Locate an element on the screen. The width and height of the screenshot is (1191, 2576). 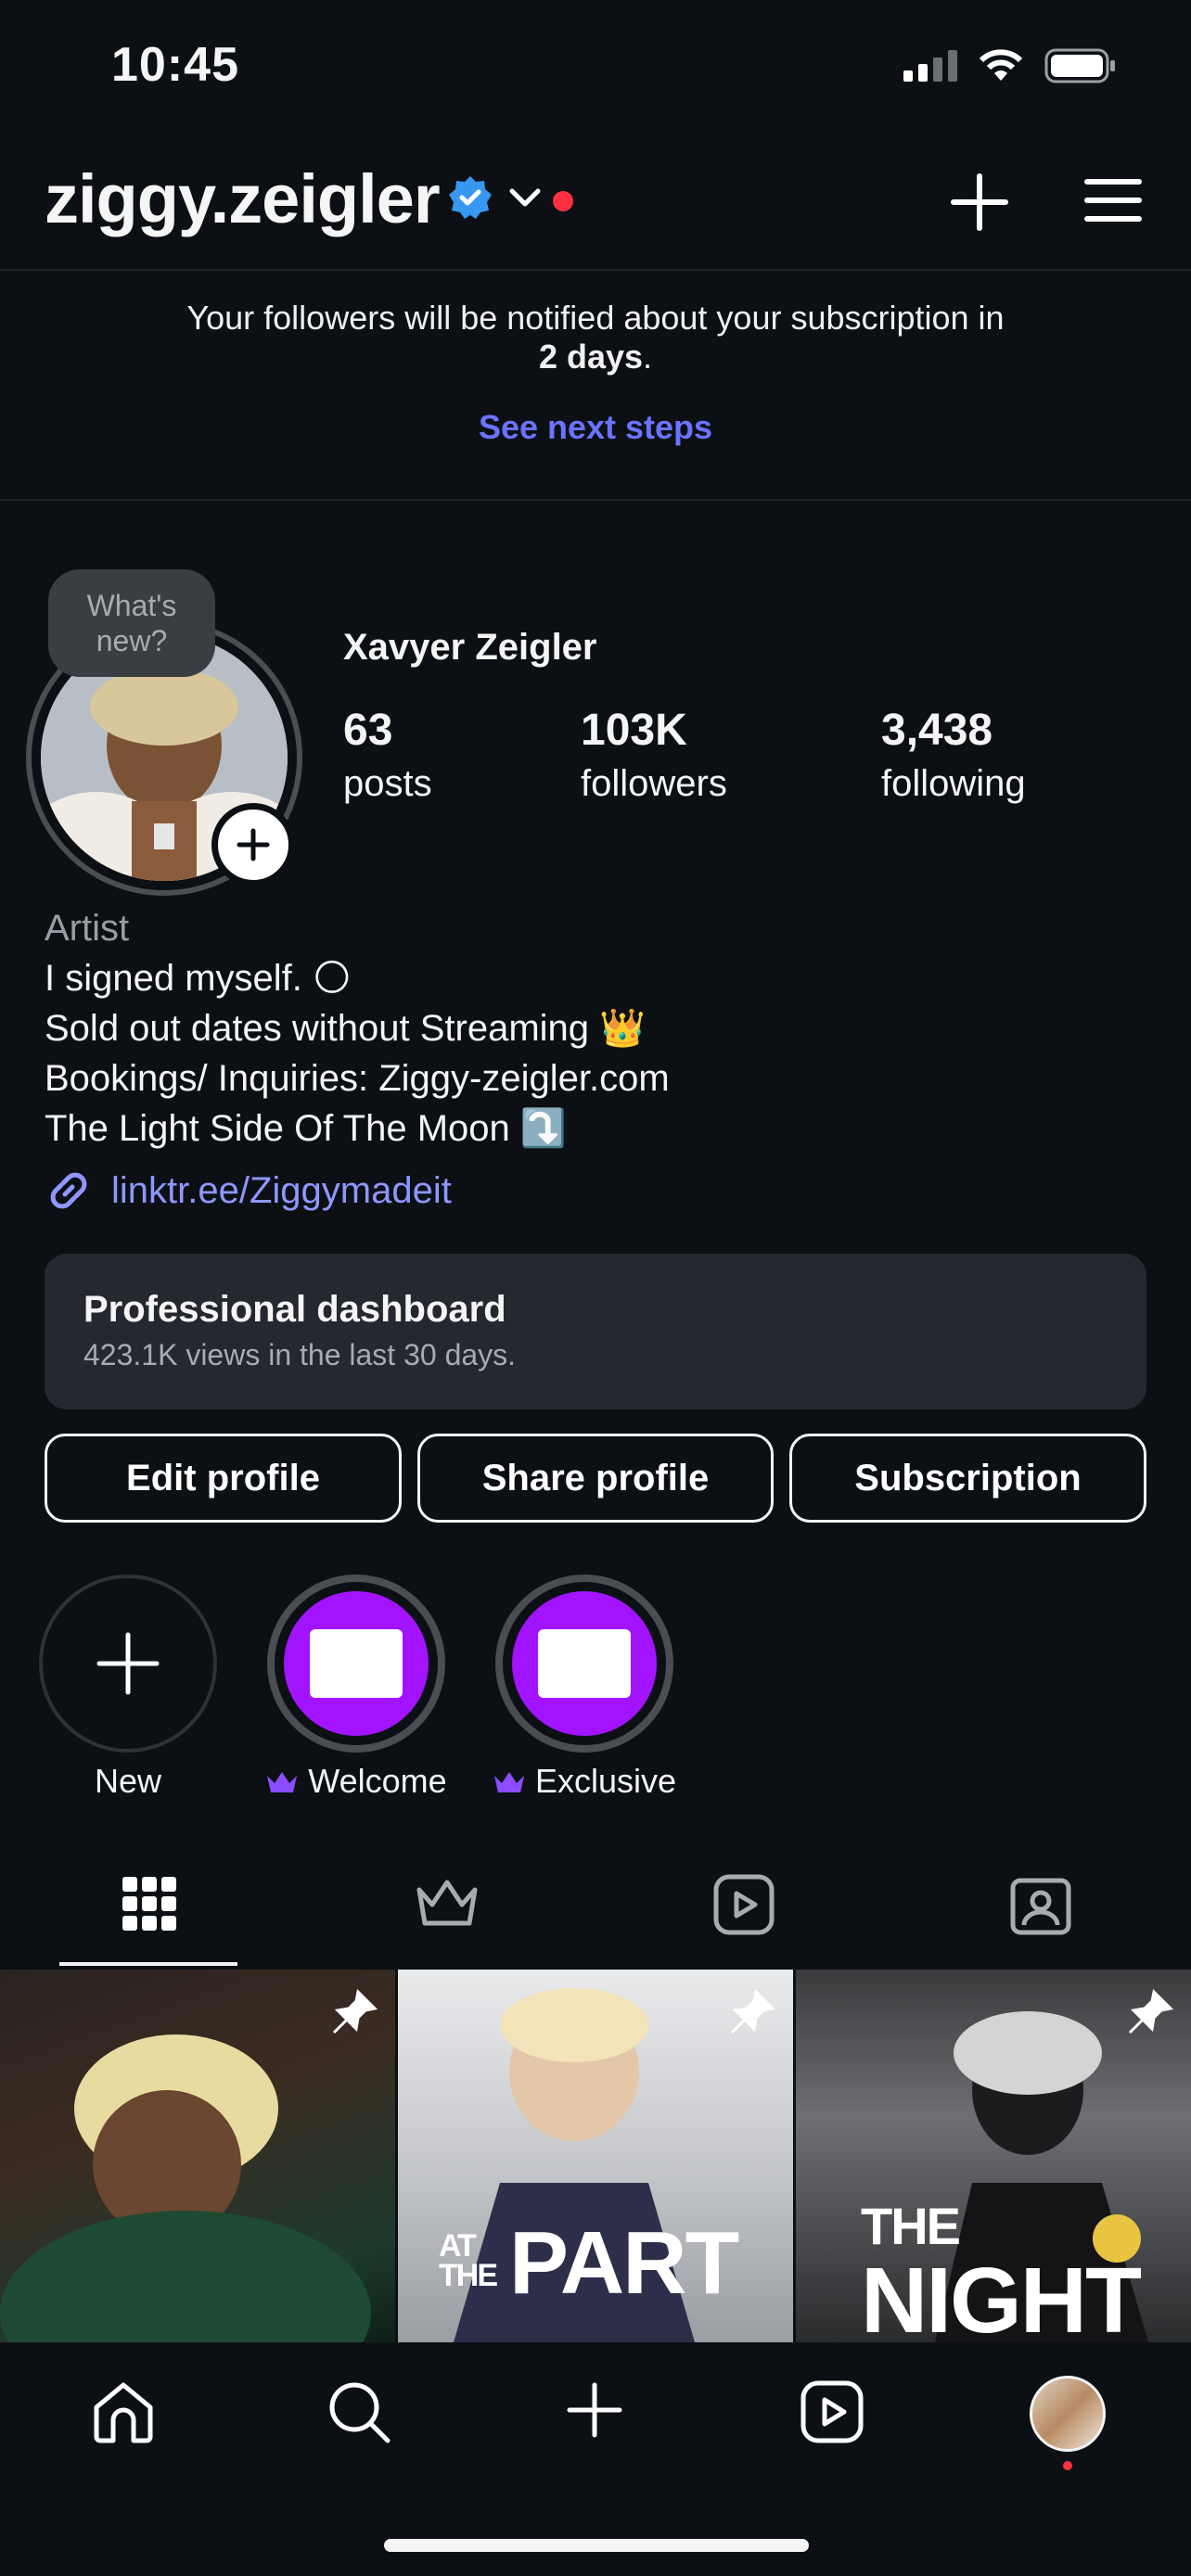
verified-badge-icon is located at coordinates (470, 197).